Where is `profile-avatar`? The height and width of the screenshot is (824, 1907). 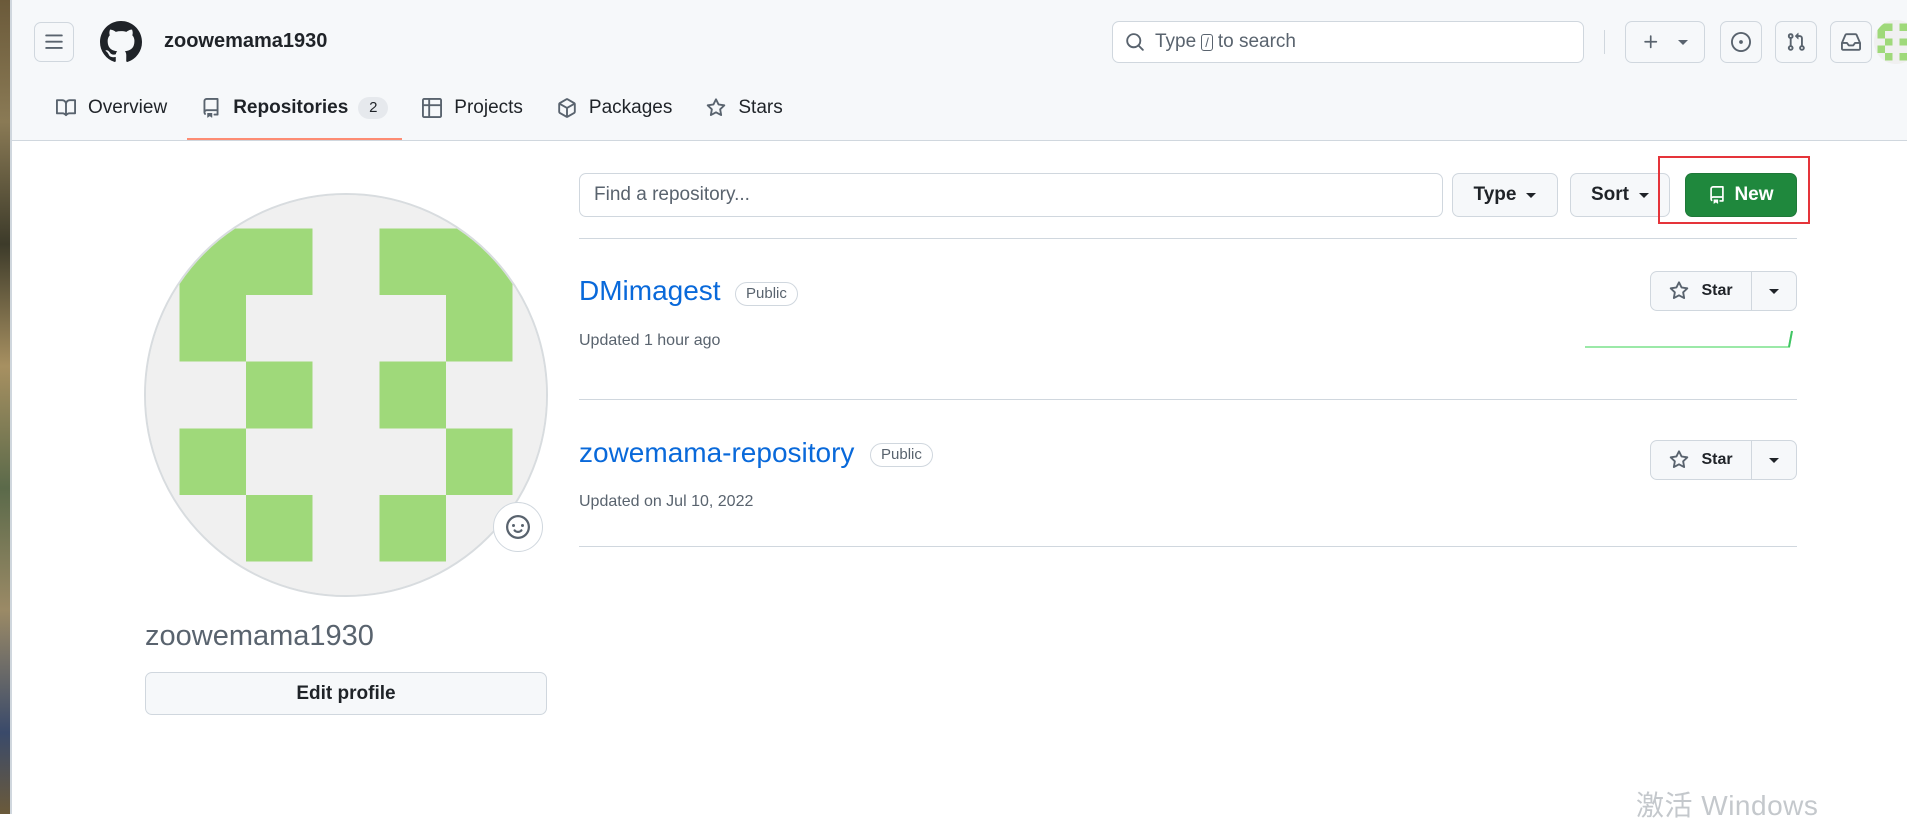 profile-avatar is located at coordinates (346, 395).